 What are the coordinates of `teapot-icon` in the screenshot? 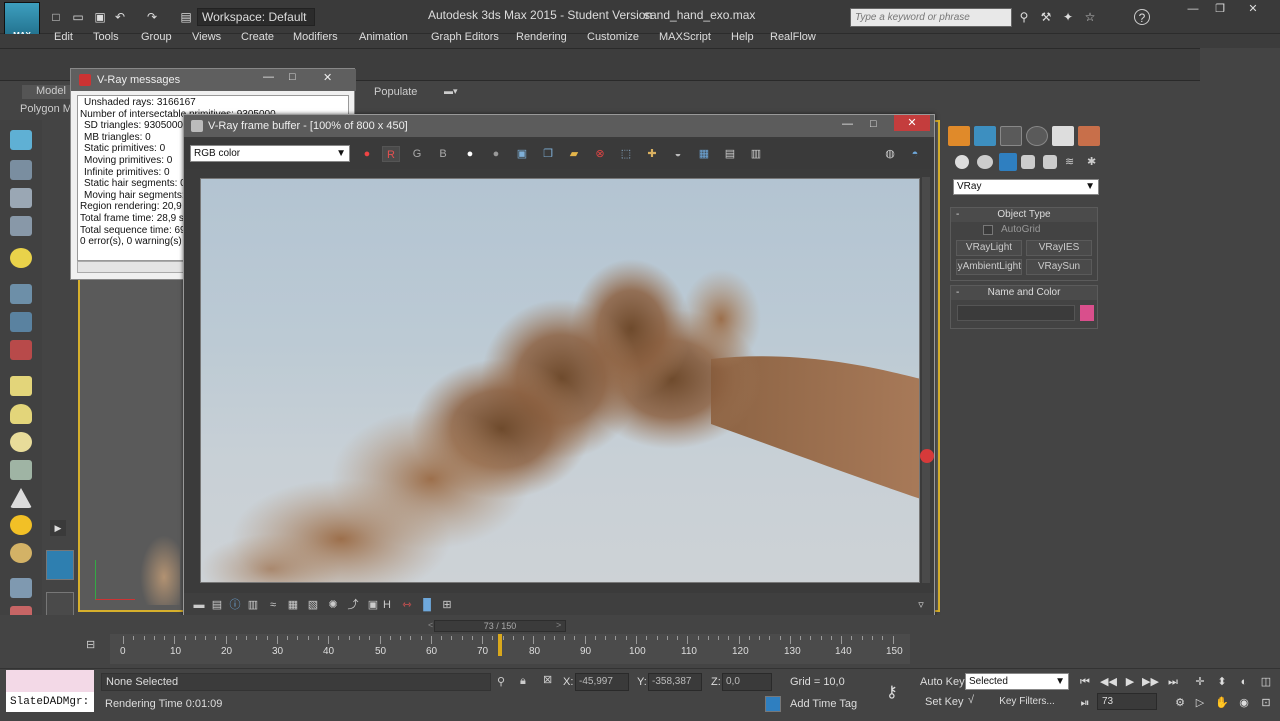 It's located at (21, 140).